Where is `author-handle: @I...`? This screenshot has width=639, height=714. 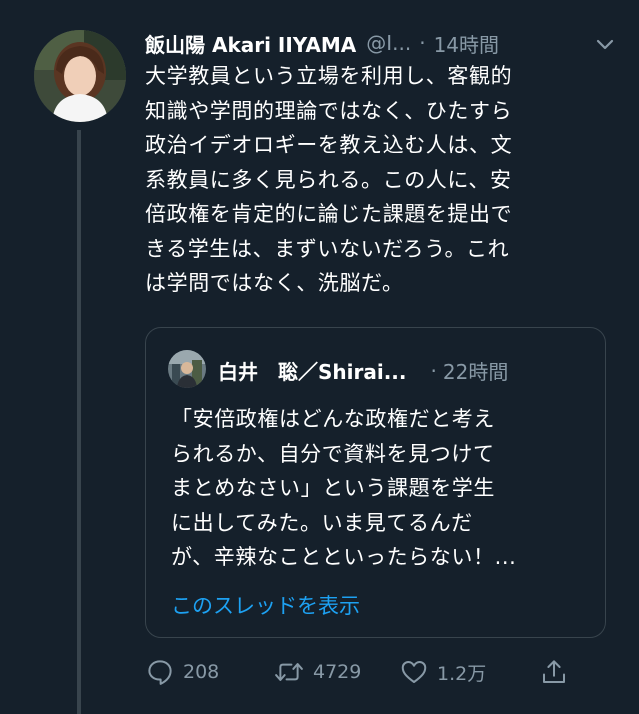
author-handle: @I... is located at coordinates (388, 43).